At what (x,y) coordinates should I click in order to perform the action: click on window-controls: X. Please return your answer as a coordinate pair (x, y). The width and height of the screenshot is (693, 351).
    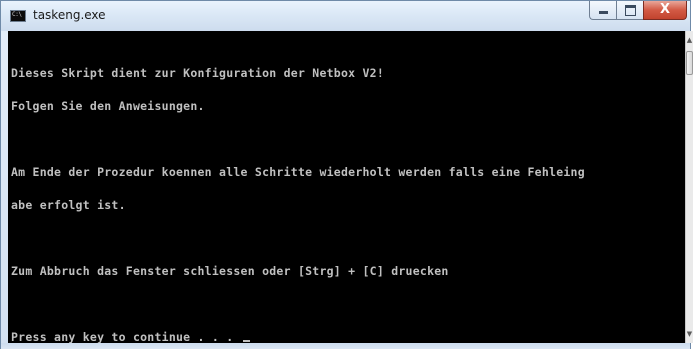
    Looking at the image, I should click on (638, 11).